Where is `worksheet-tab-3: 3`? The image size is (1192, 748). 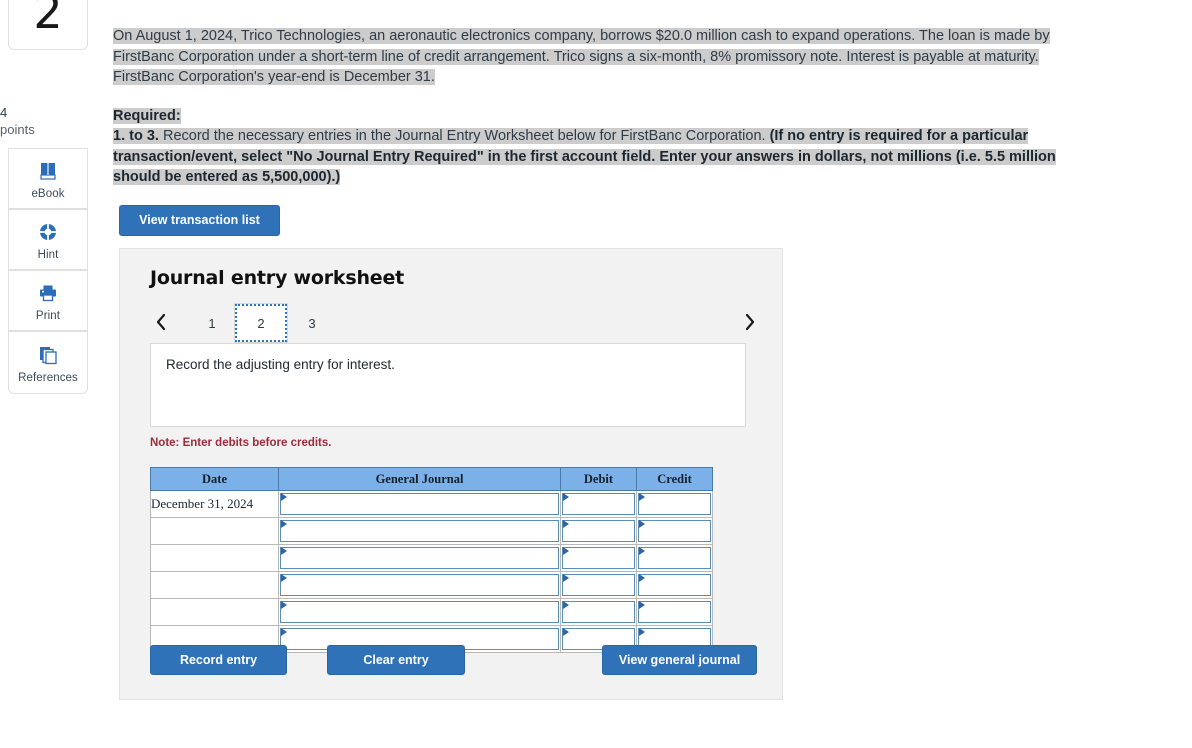
worksheet-tab-3: 3 is located at coordinates (312, 323).